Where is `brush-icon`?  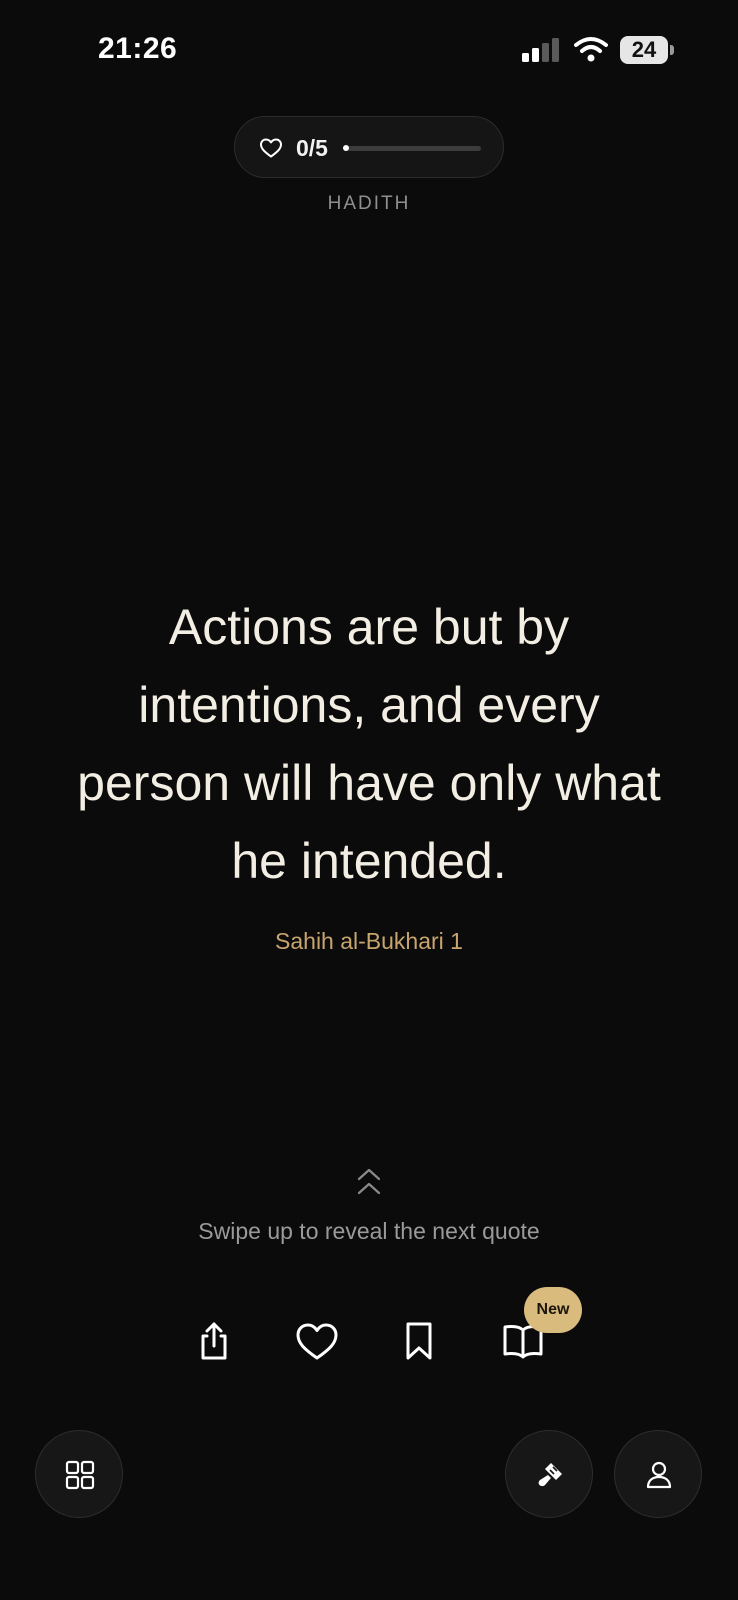 brush-icon is located at coordinates (550, 1475).